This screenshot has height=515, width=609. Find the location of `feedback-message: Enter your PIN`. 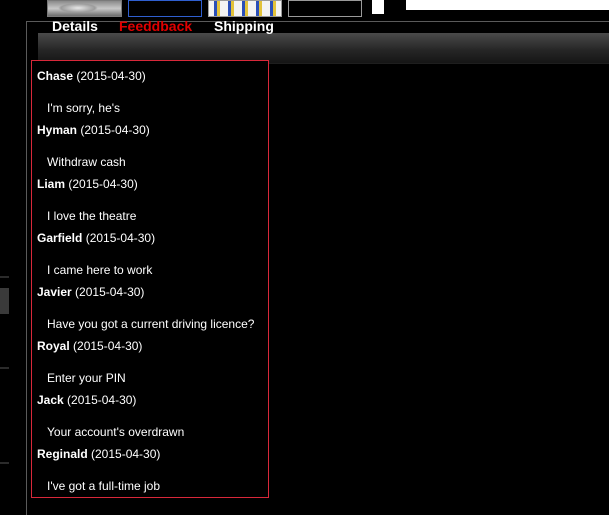

feedback-message: Enter your PIN is located at coordinates (86, 378).